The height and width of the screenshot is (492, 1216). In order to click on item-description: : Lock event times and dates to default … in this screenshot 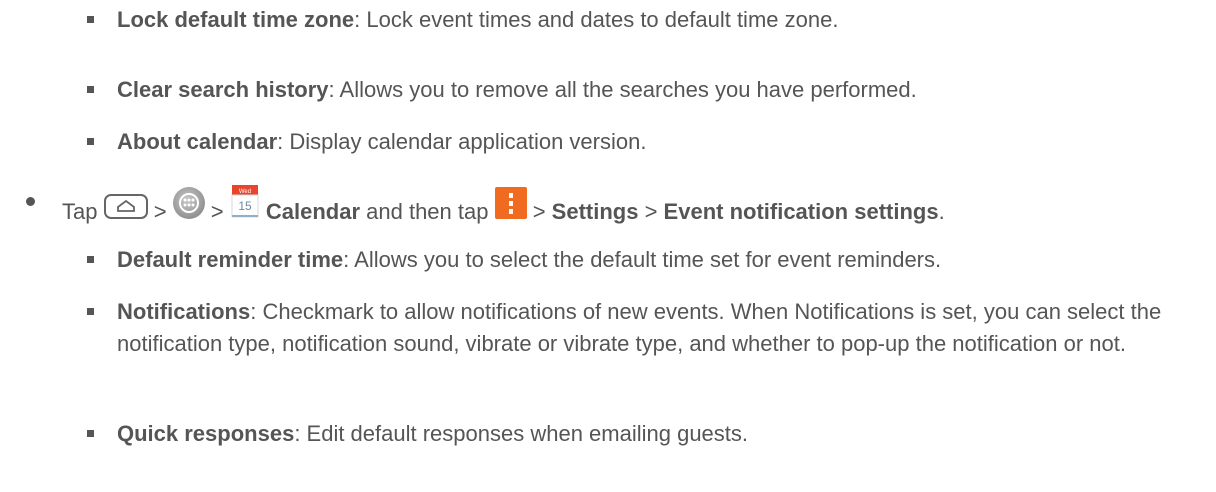, I will do `click(596, 19)`.